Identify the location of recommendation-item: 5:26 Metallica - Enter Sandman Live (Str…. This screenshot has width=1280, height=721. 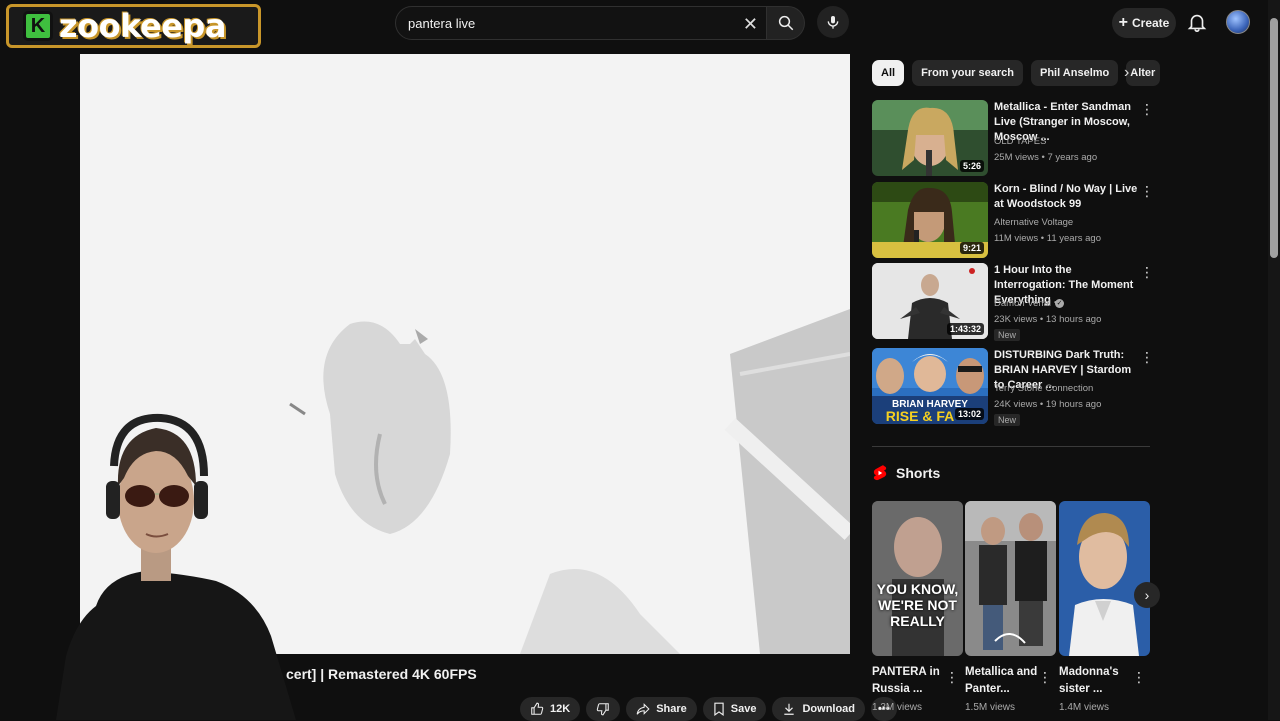
(1013, 139).